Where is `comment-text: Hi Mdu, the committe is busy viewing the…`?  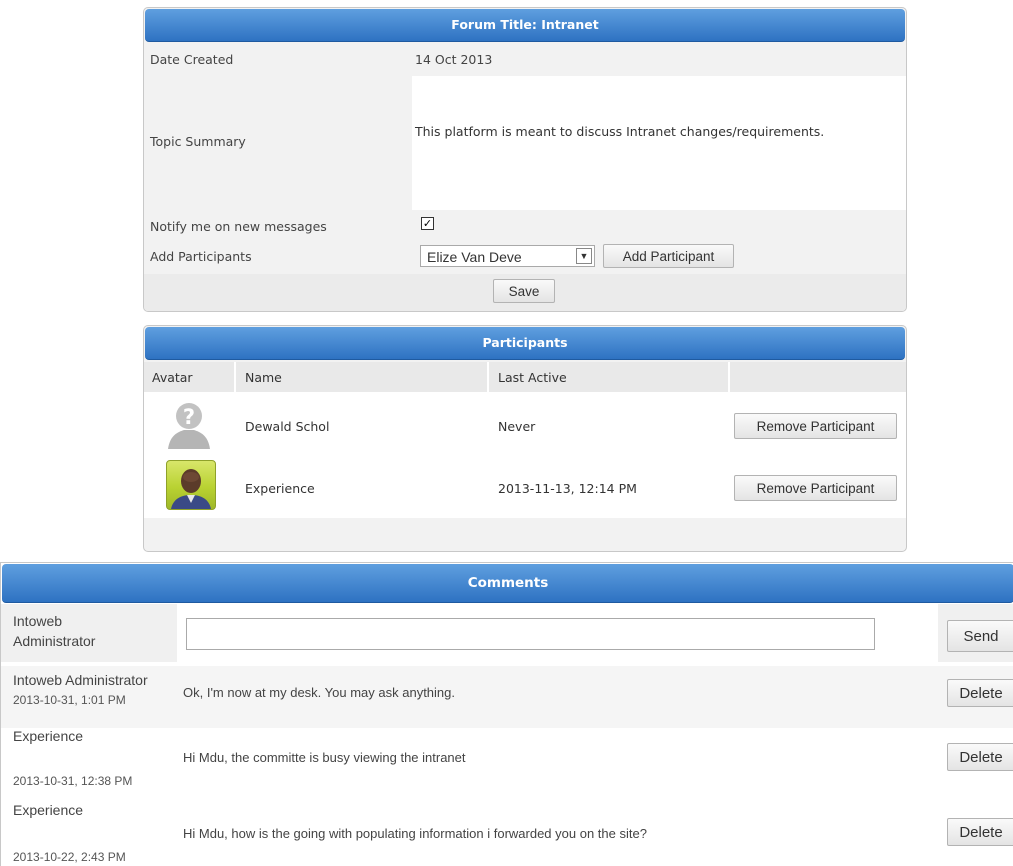 comment-text: Hi Mdu, the committe is busy viewing the… is located at coordinates (324, 757).